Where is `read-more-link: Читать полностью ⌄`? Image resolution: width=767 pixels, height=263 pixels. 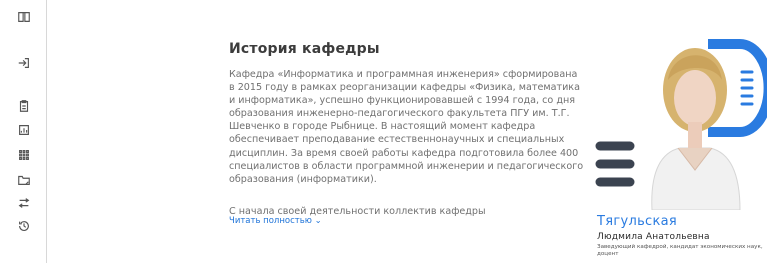 read-more-link: Читать полностью ⌄ is located at coordinates (275, 221).